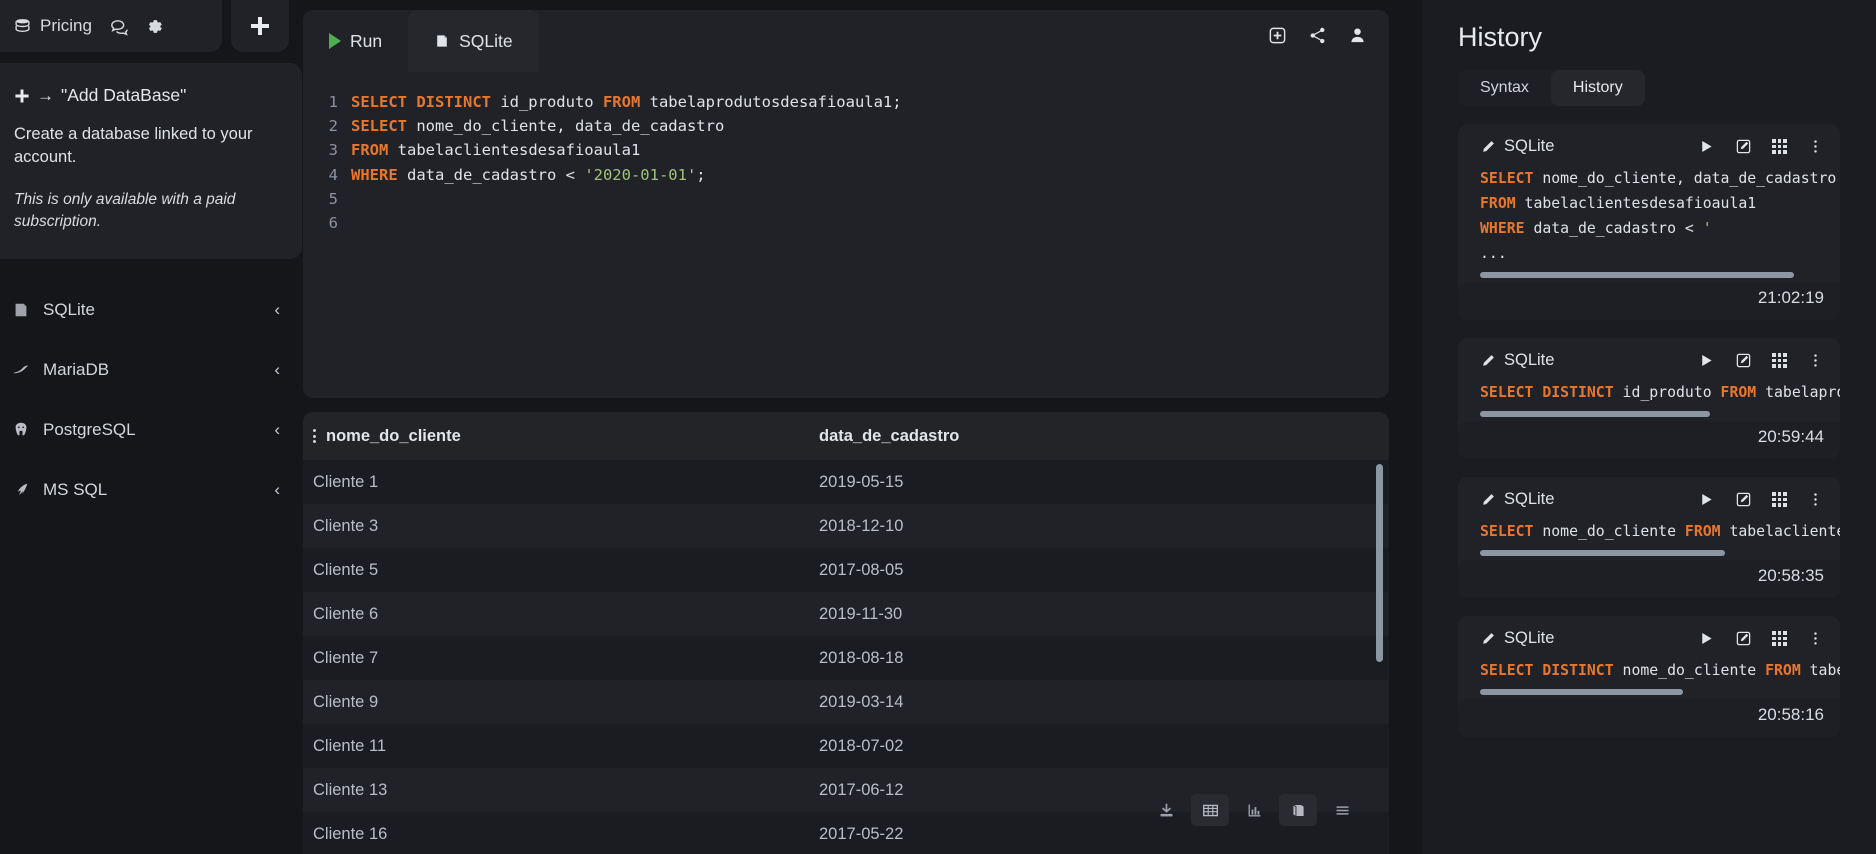 This screenshot has width=1876, height=854. What do you see at coordinates (1504, 88) in the screenshot?
I see `tab-syntax: Syntax` at bounding box center [1504, 88].